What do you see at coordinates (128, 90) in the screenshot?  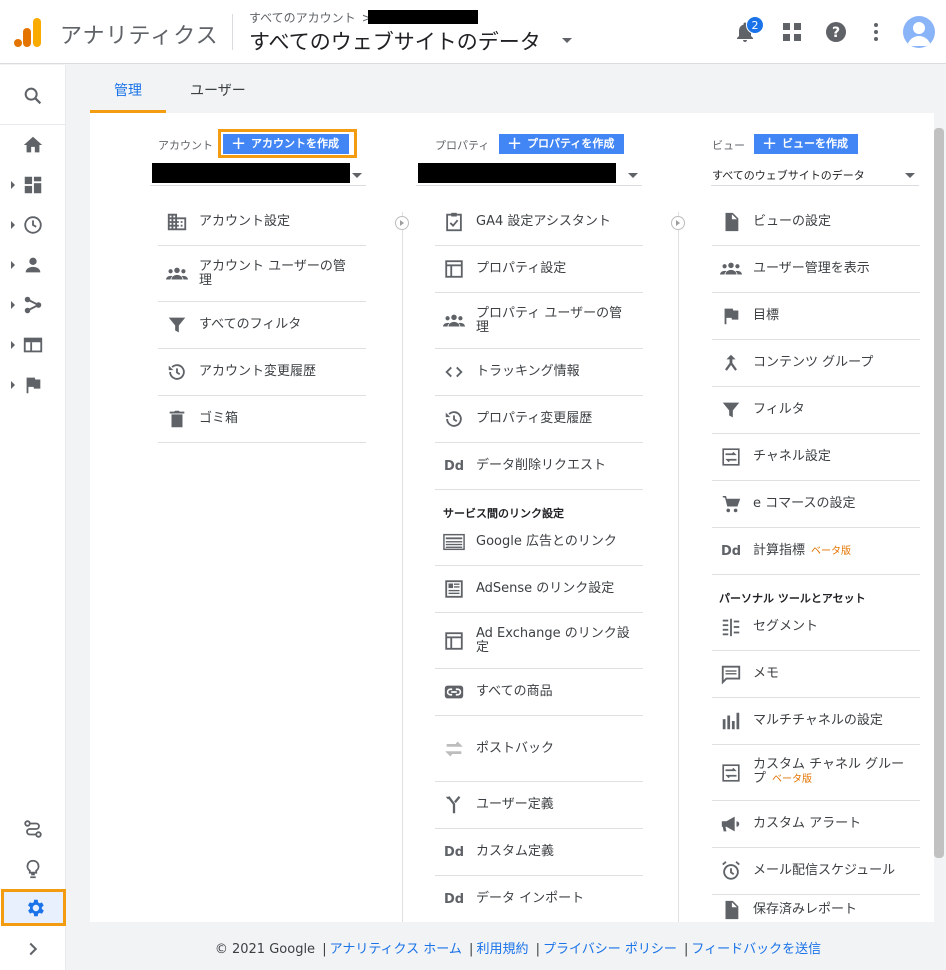 I see `tab-admin: 管理` at bounding box center [128, 90].